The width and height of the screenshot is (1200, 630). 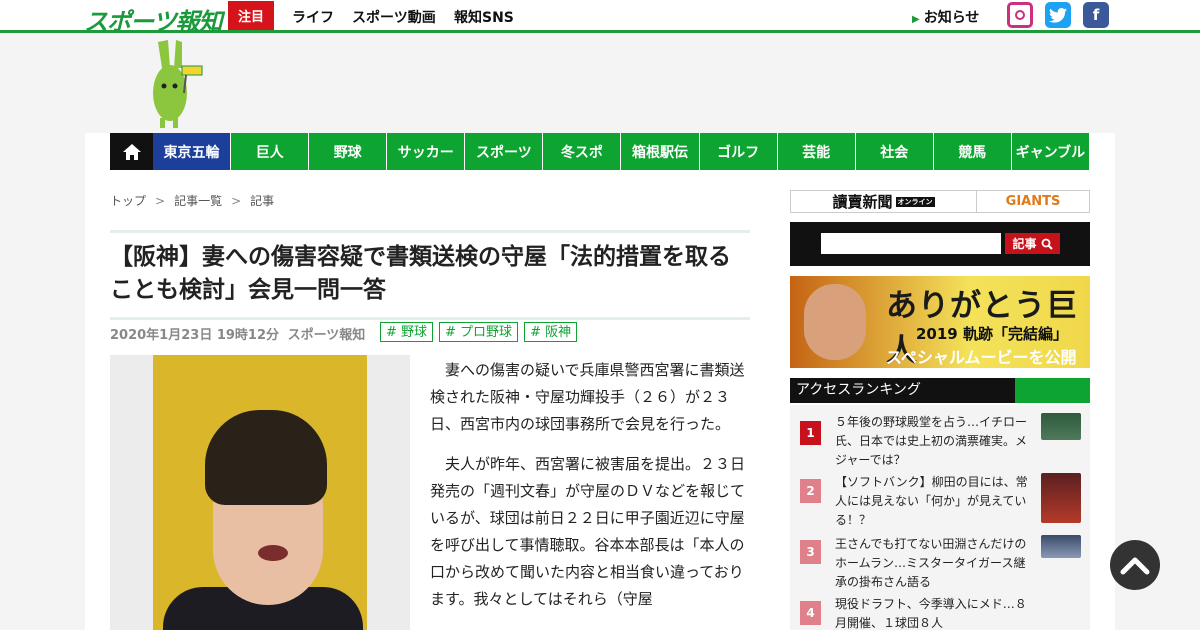 I want to click on banner-caption: スペシャルムービーを公開, so click(x=981, y=357).